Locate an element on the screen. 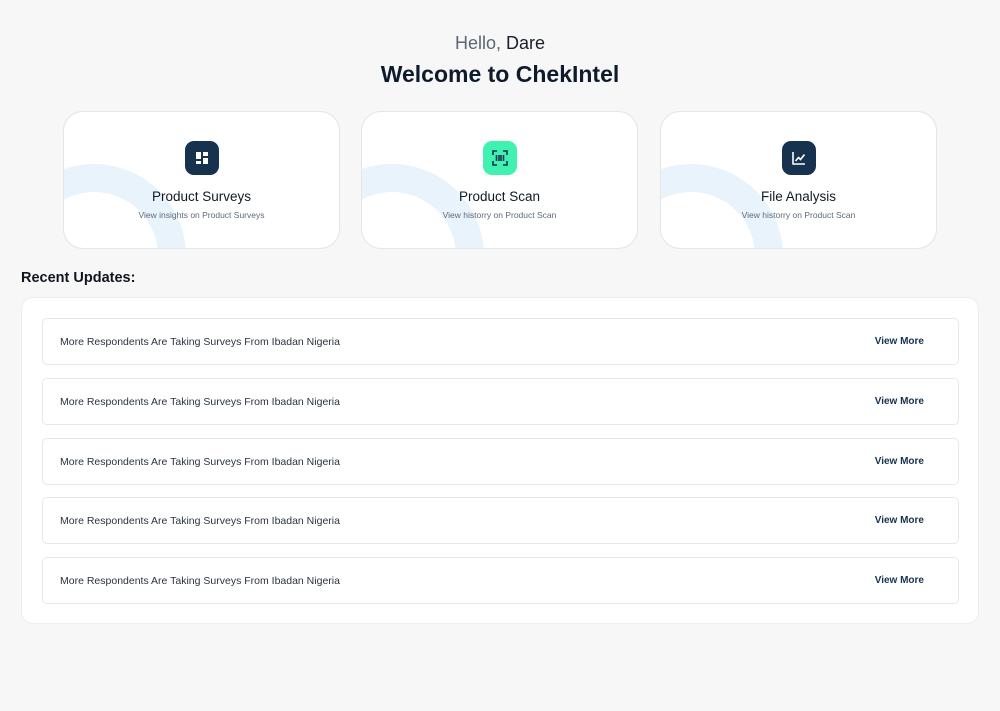  greeting-user-name: Dare is located at coordinates (526, 43).